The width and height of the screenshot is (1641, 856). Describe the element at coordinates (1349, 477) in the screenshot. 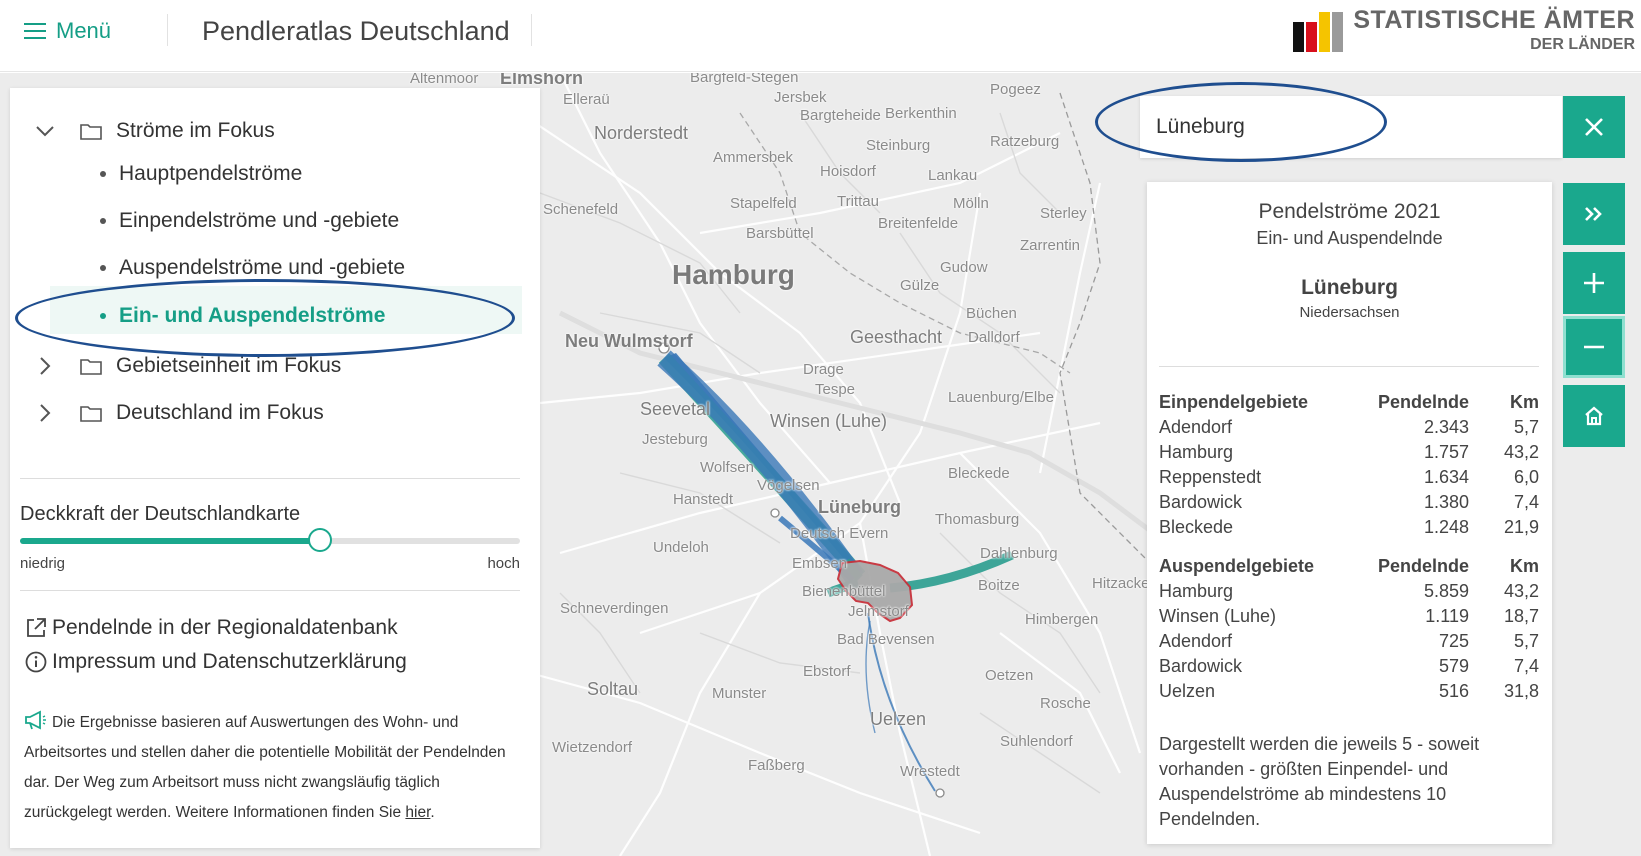

I see `table-row: Reppenstedt 1.634 6,0` at that location.